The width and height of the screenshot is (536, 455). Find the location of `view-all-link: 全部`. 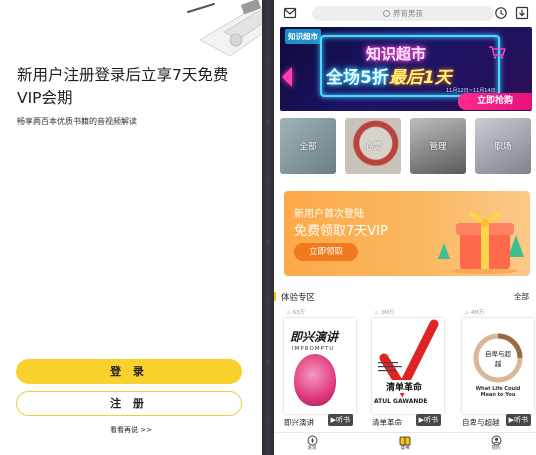

view-all-link: 全部 is located at coordinates (521, 296).